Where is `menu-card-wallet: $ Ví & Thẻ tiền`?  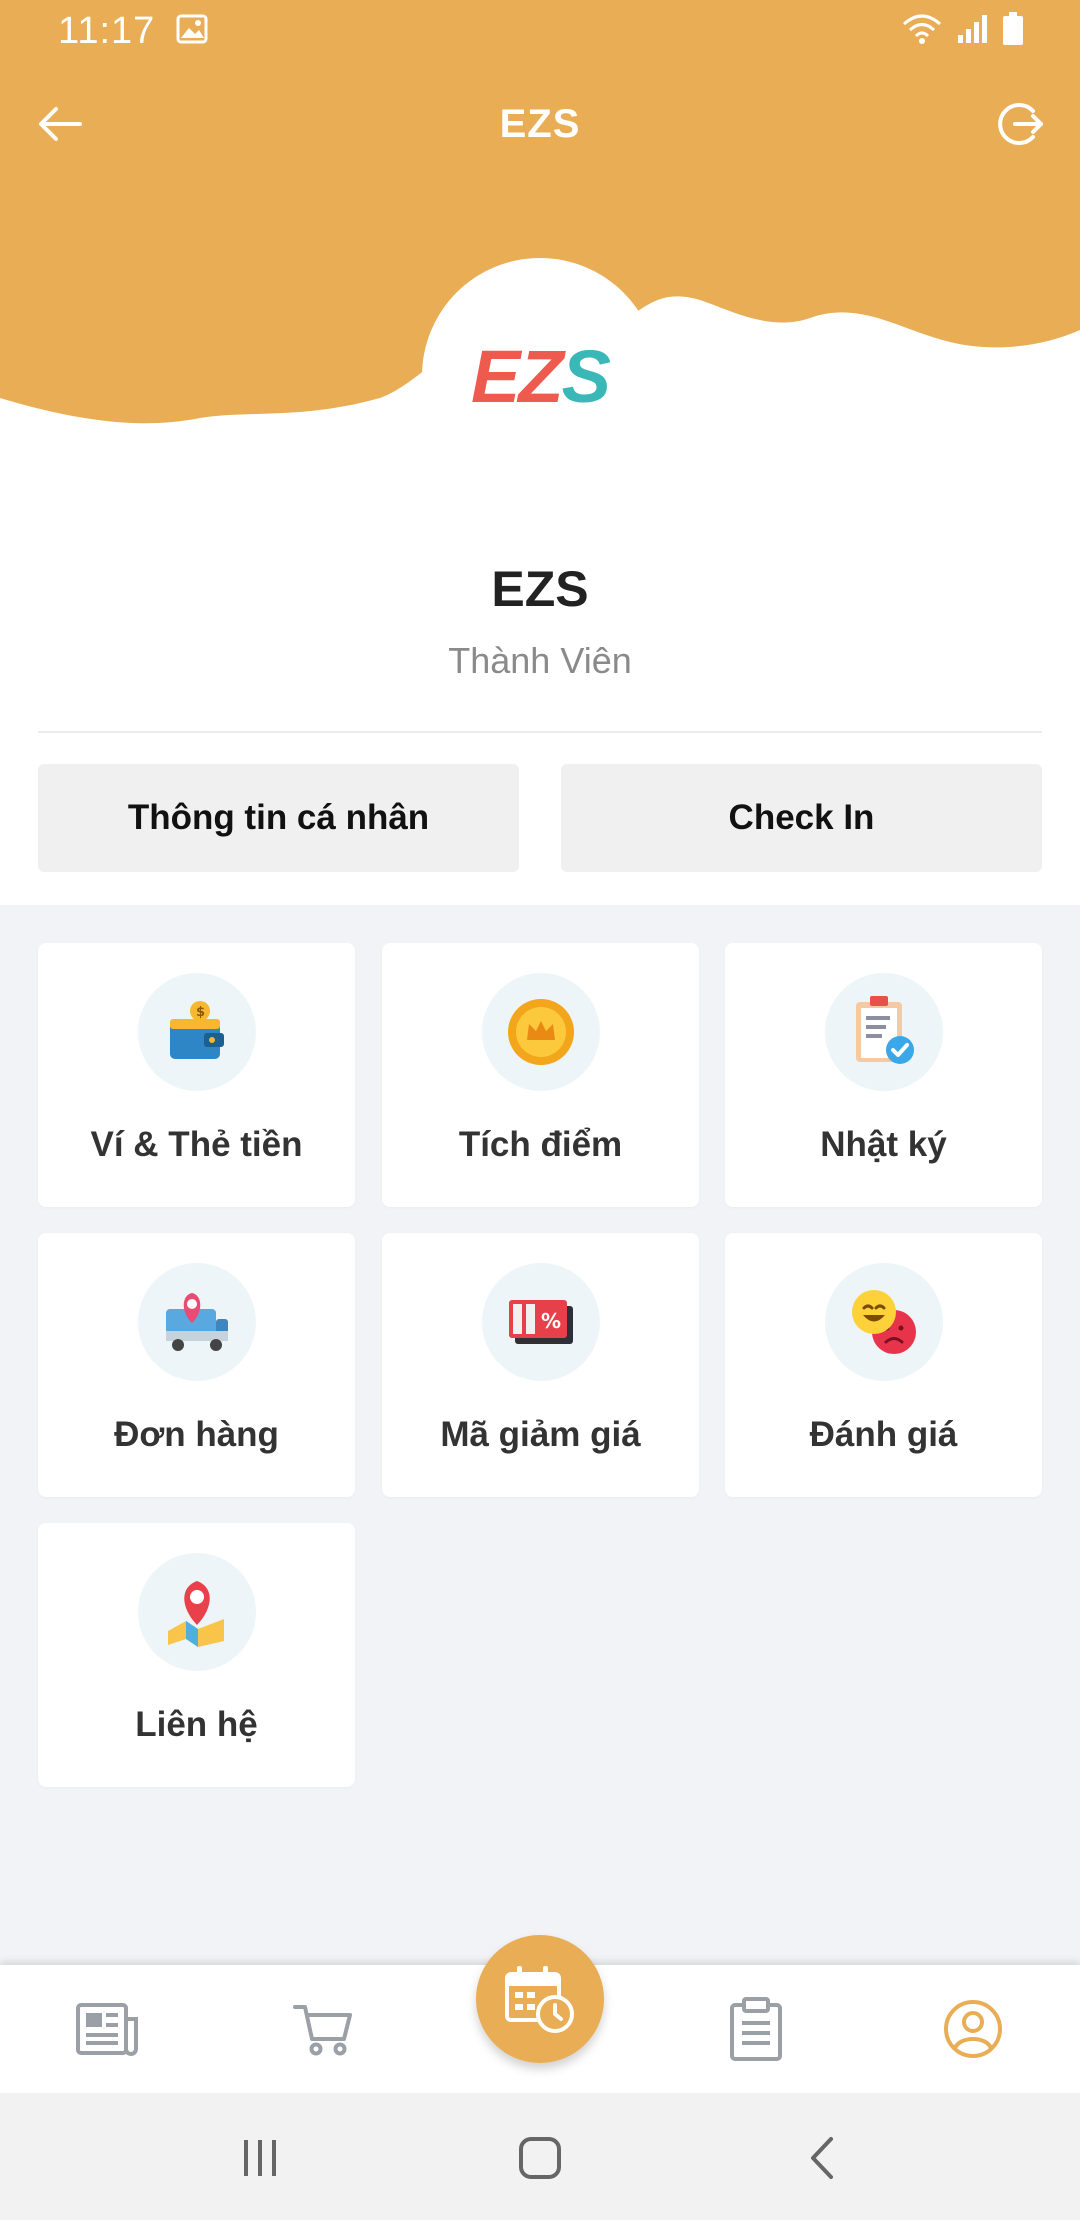
menu-card-wallet: $ Ví & Thẻ tiền is located at coordinates (196, 1075).